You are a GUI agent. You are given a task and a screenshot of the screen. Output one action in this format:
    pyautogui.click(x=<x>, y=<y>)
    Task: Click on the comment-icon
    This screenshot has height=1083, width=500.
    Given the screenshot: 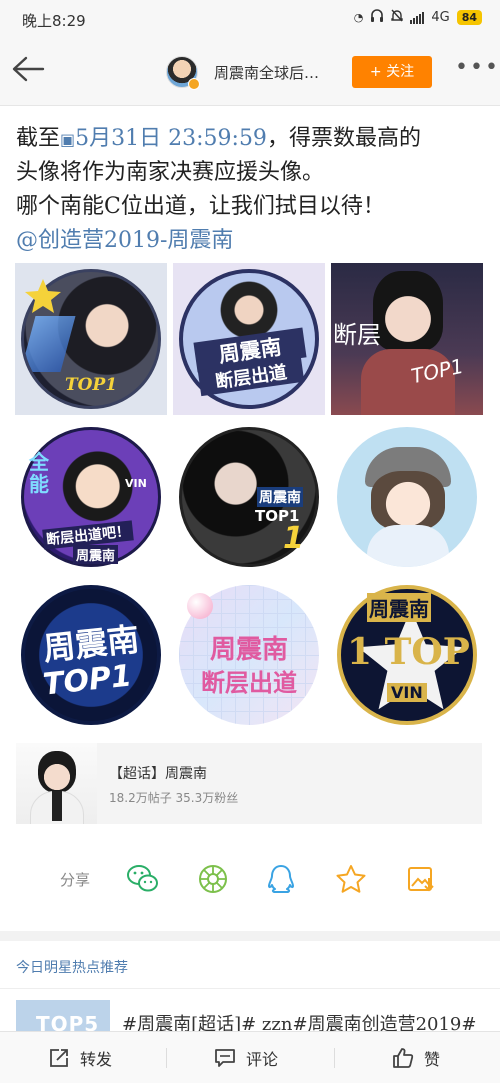 What is the action you would take?
    pyautogui.click(x=225, y=1058)
    